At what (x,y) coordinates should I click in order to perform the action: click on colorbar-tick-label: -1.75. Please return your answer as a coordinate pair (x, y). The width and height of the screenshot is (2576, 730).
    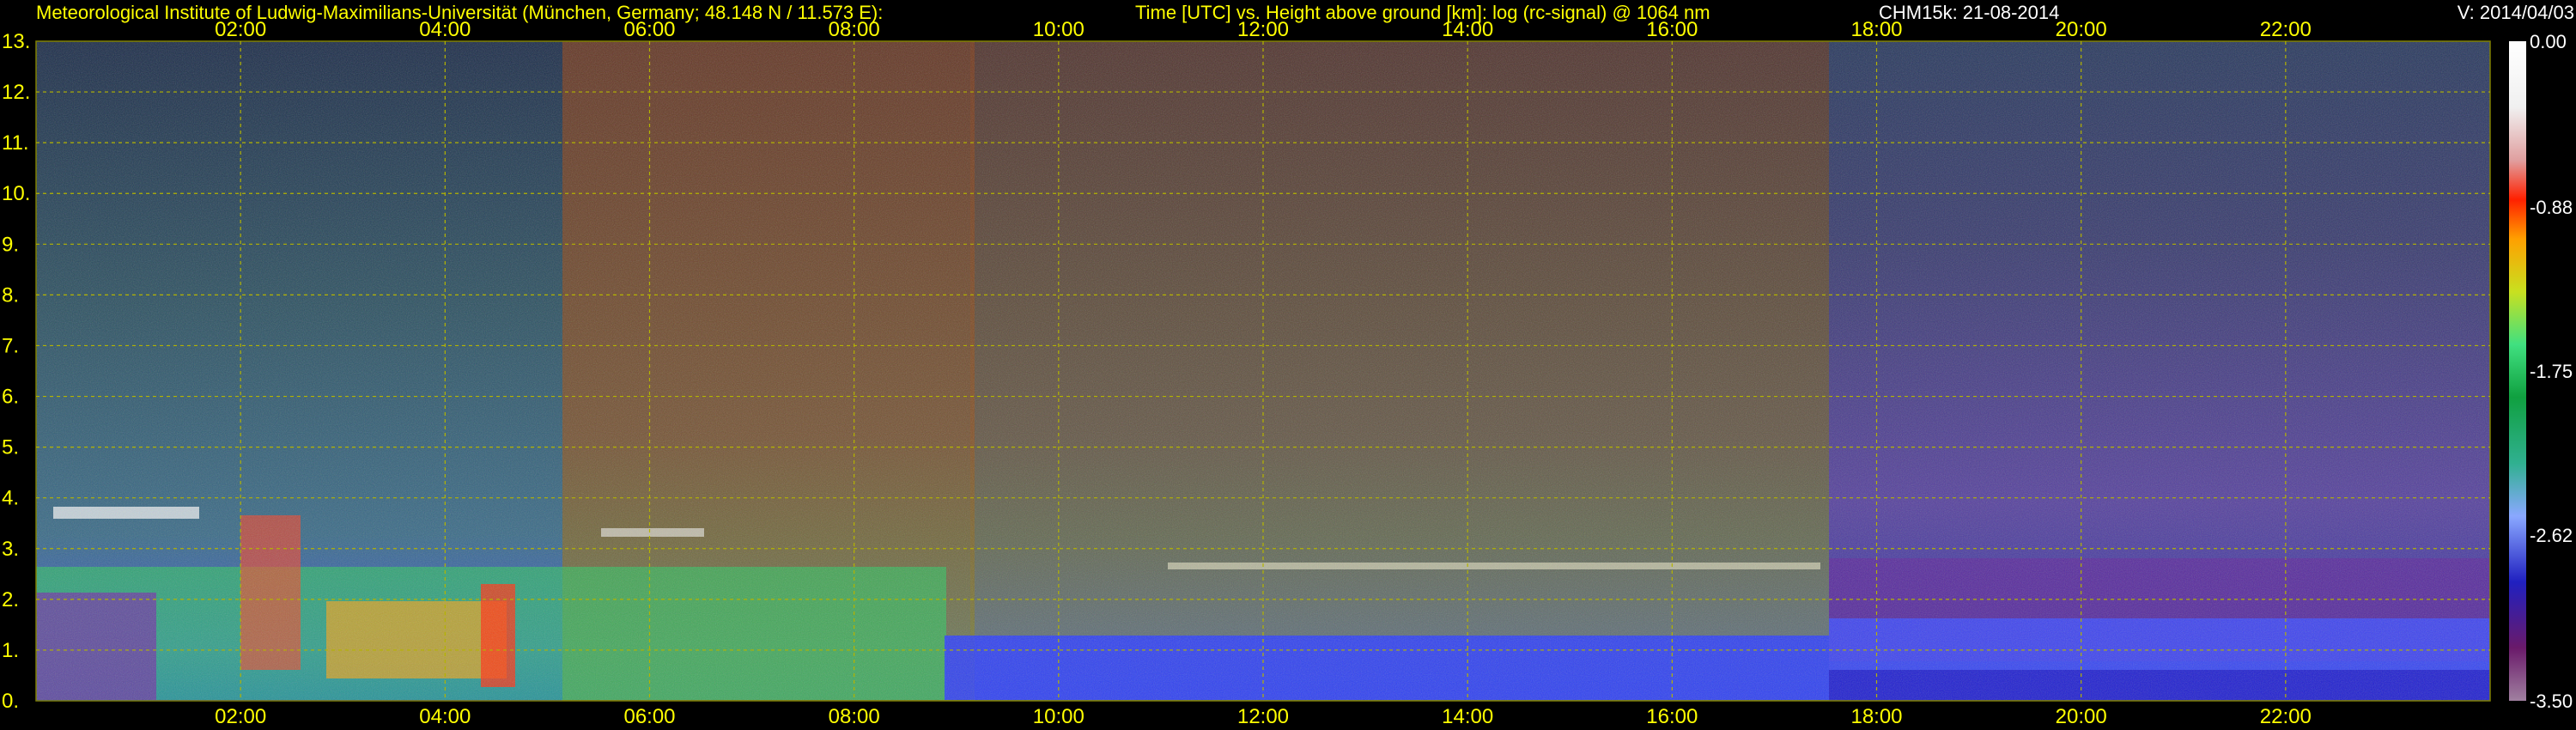
    Looking at the image, I should click on (2551, 371).